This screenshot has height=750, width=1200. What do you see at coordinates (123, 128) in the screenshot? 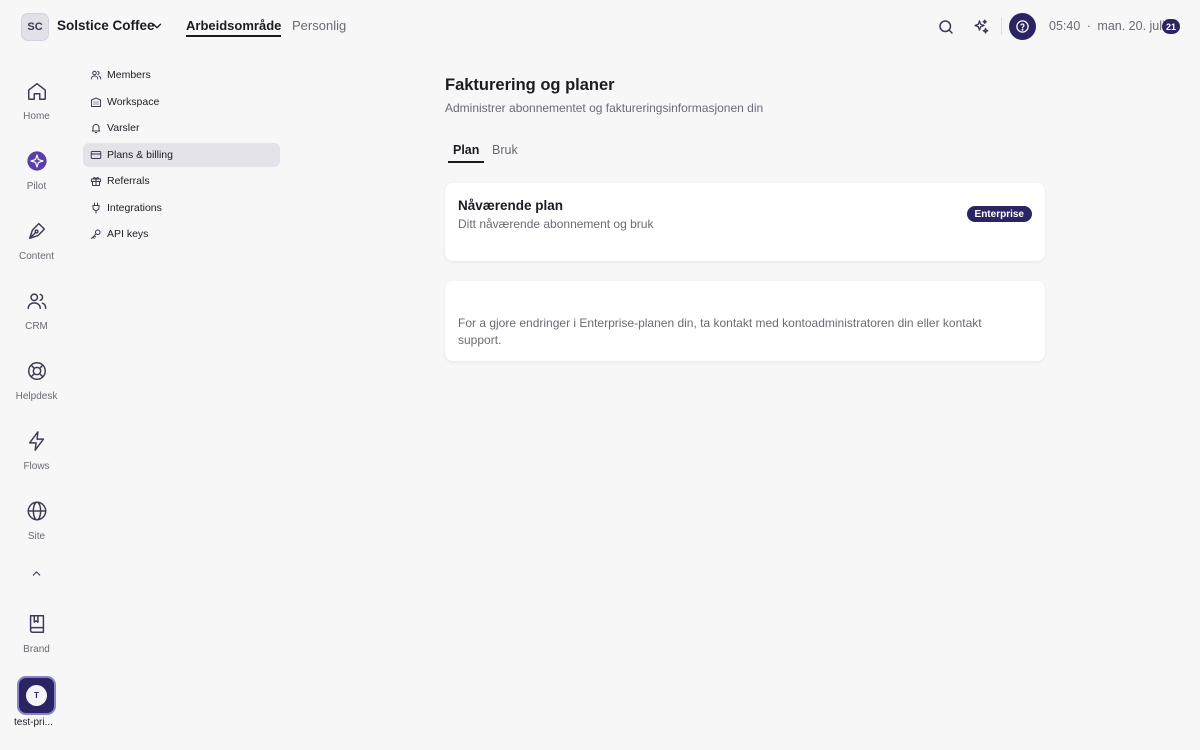
I see `settings-nav-label: Varsler` at bounding box center [123, 128].